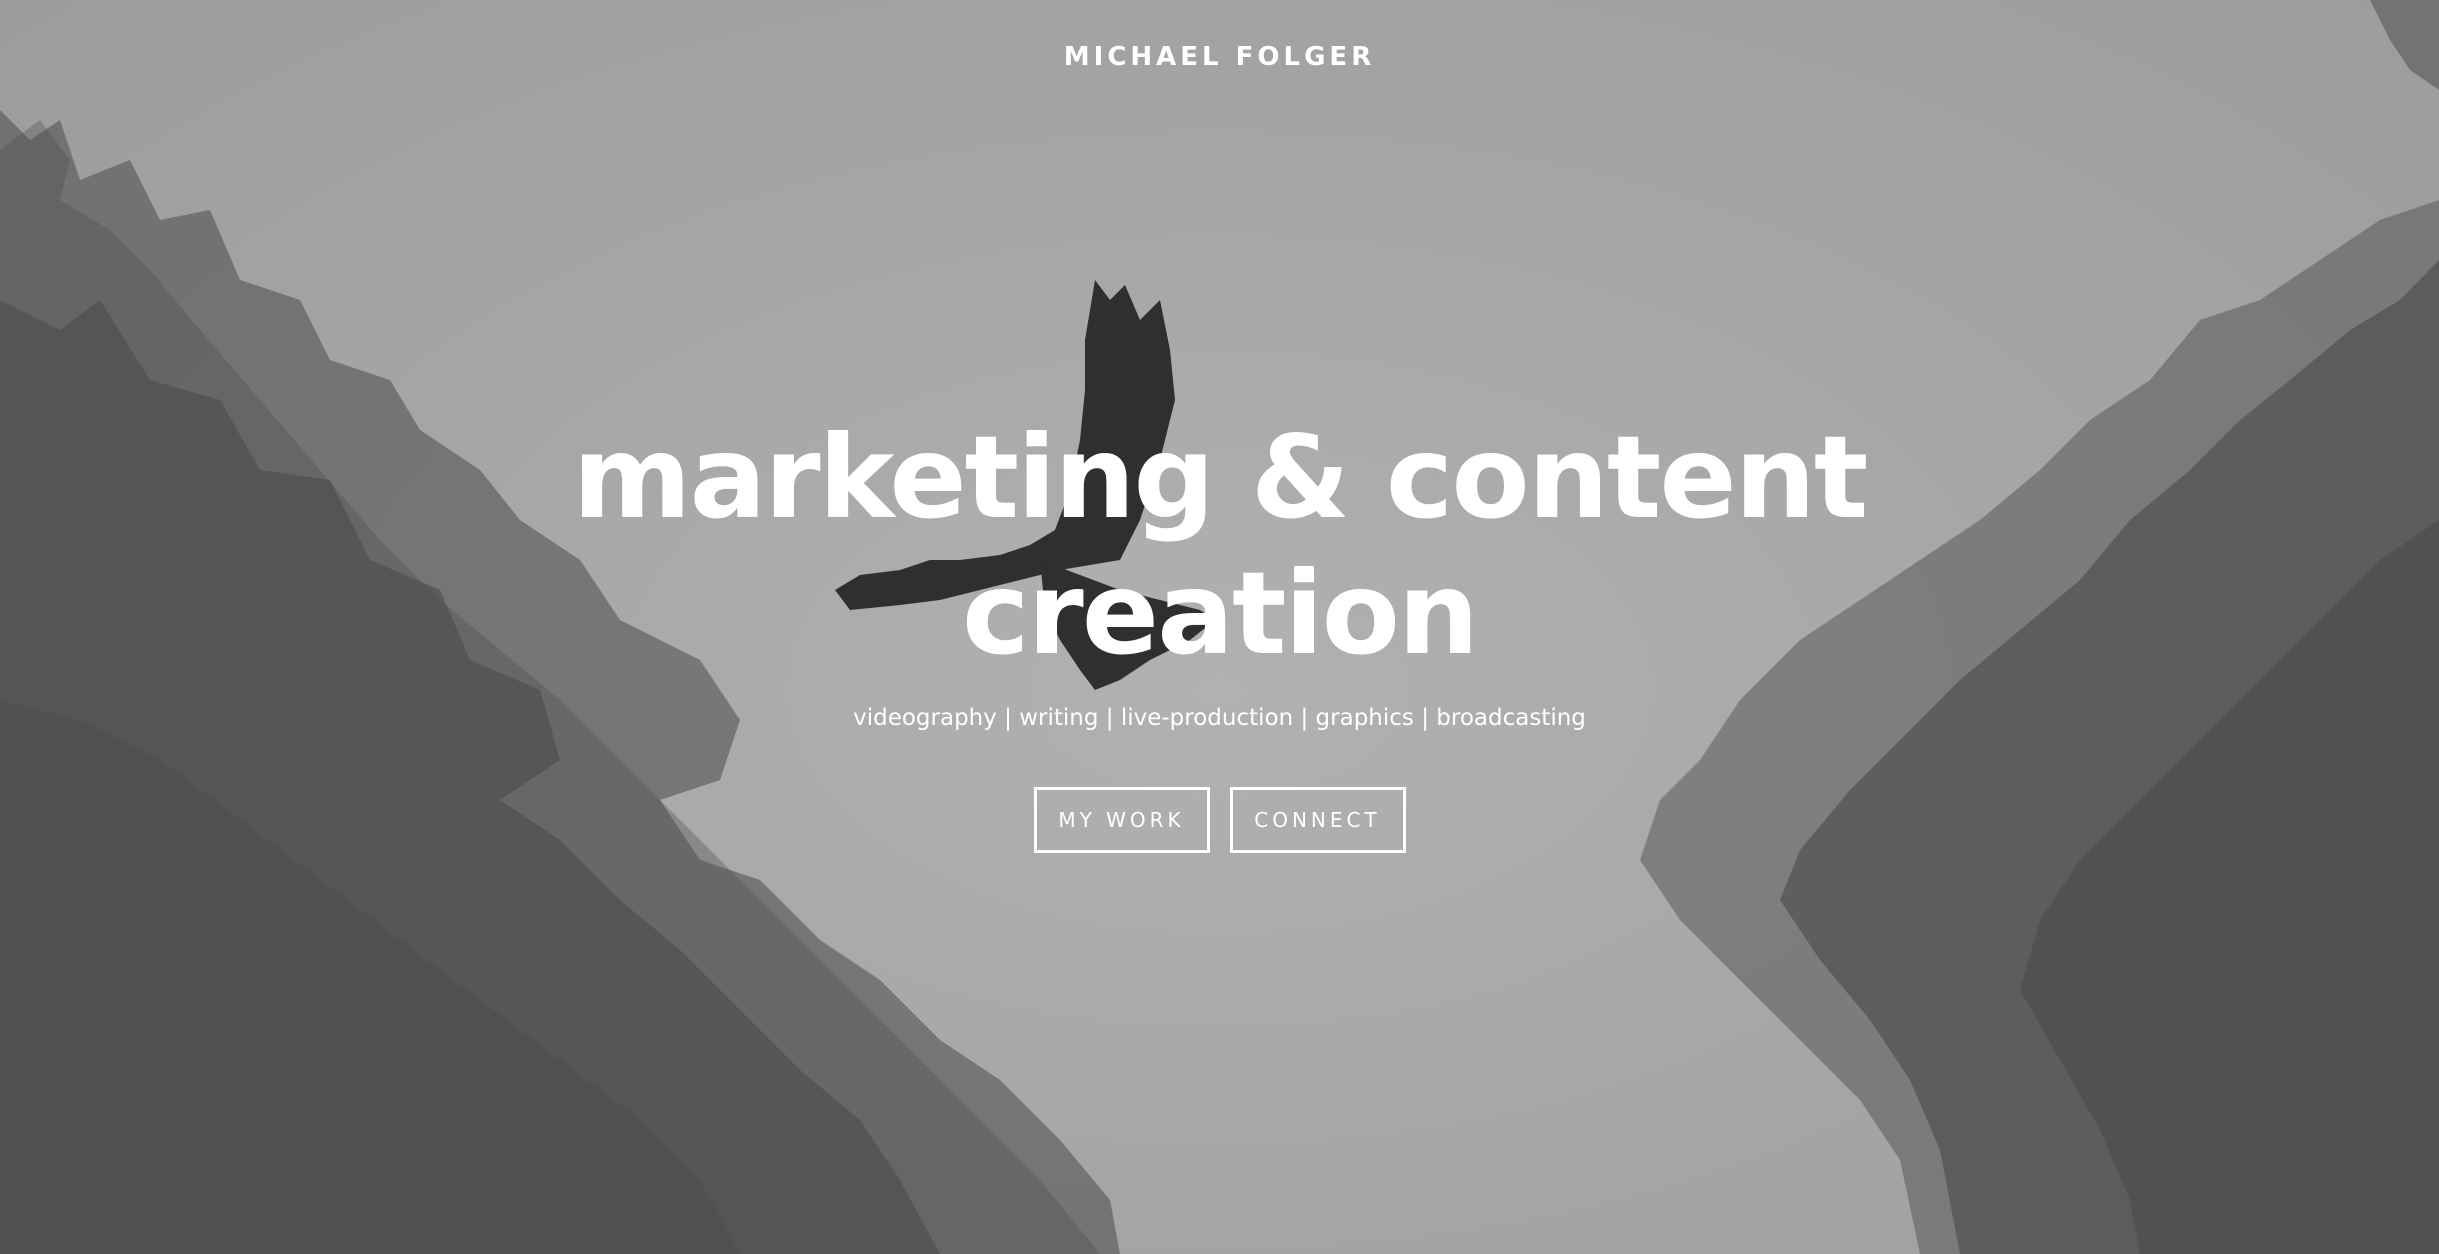 Image resolution: width=2439 pixels, height=1254 pixels. What do you see at coordinates (1317, 820) in the screenshot?
I see `connect-button: CONNECT` at bounding box center [1317, 820].